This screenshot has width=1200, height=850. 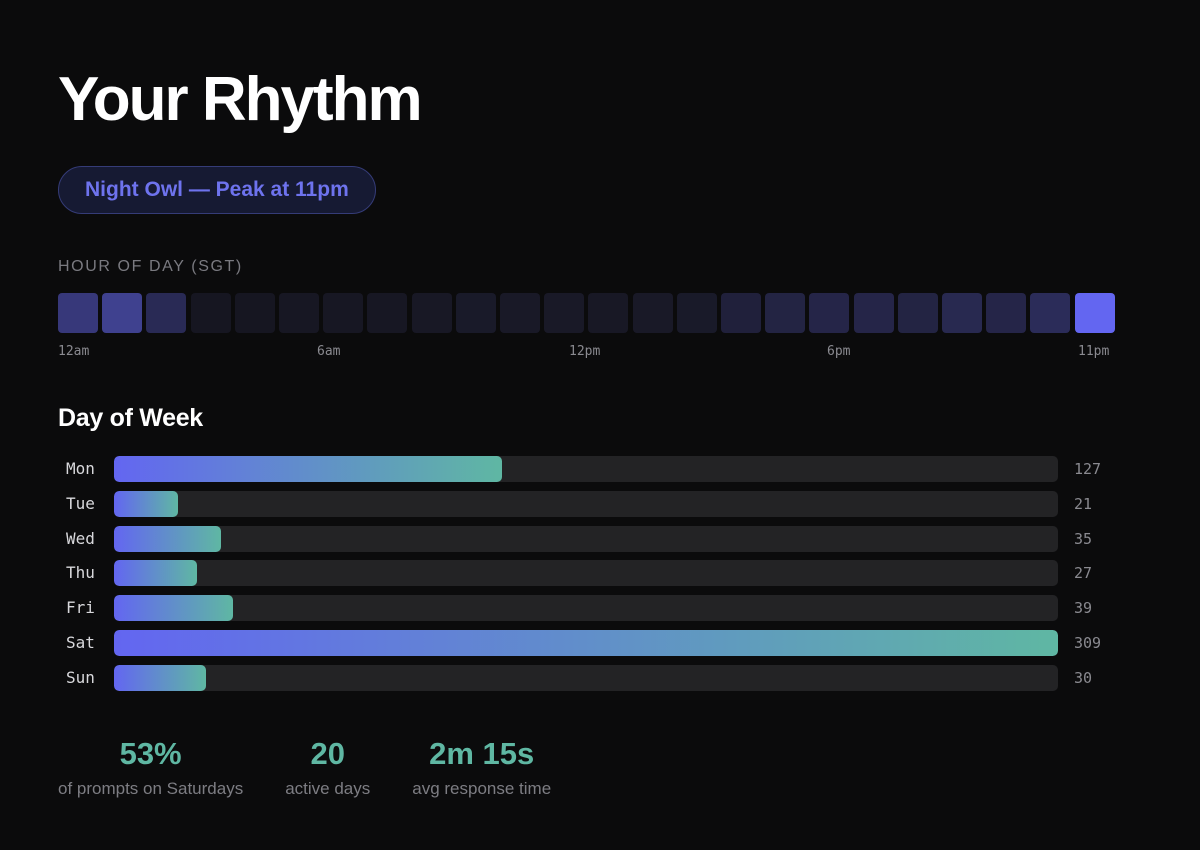 I want to click on day-value-label: 309, so click(x=1088, y=642).